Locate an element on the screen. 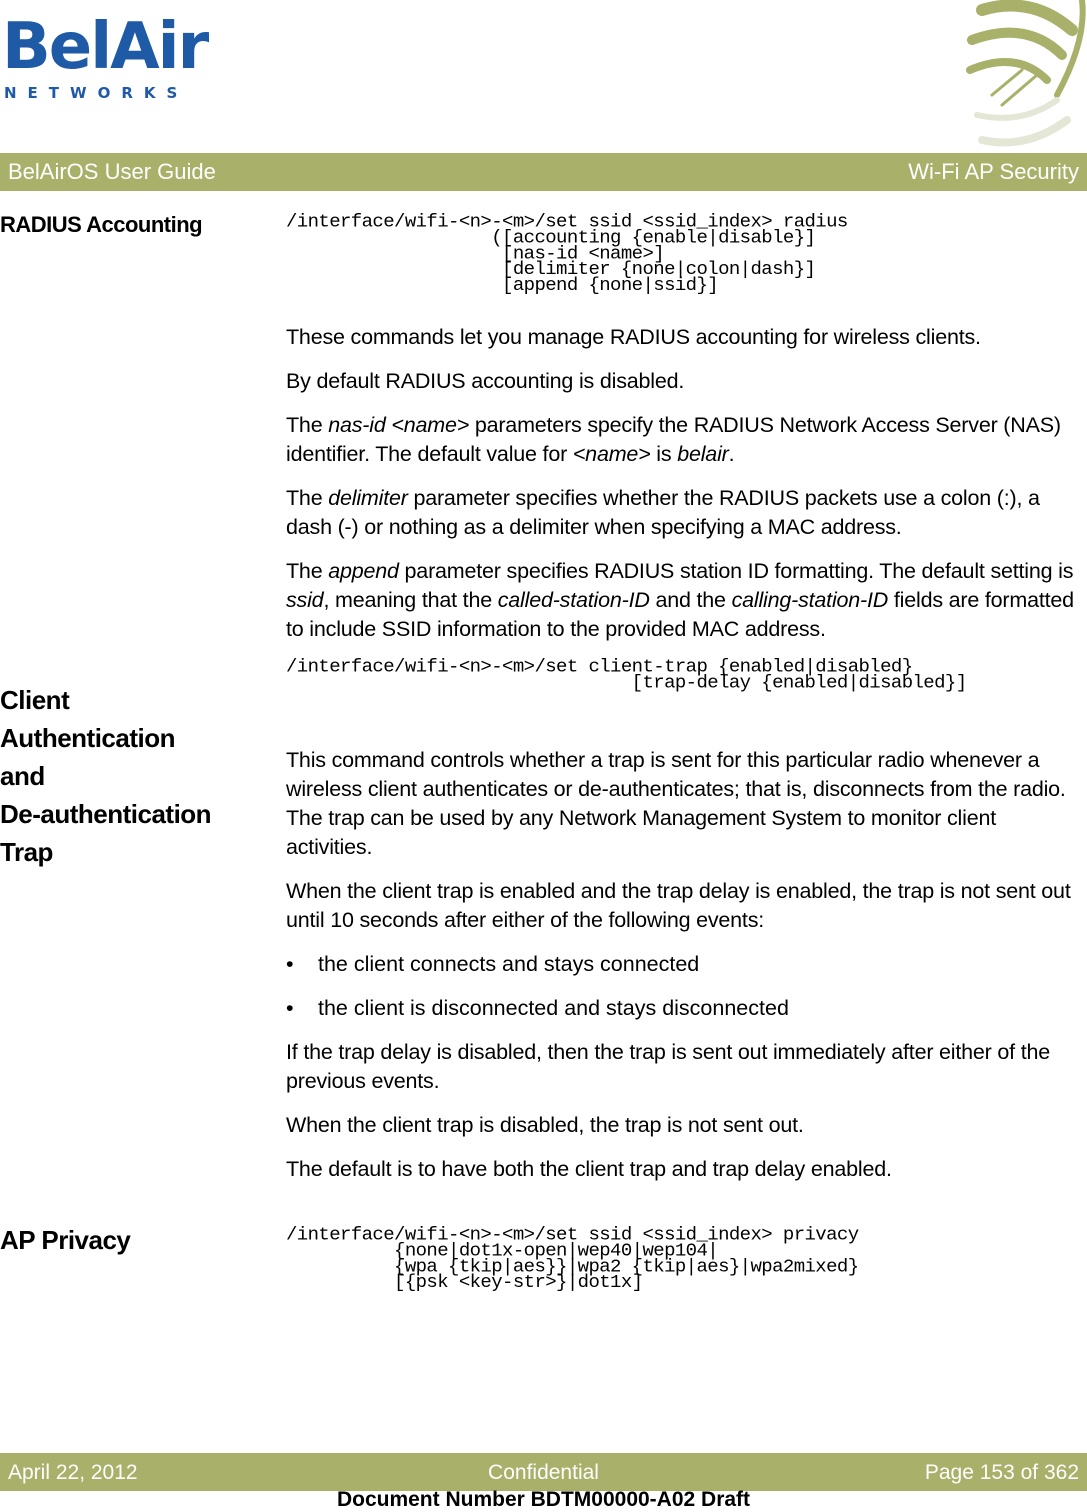 This screenshot has height=1512, width=1087. document-number: Document Number BDTM00000-A02 Draft is located at coordinates (543, 1499).